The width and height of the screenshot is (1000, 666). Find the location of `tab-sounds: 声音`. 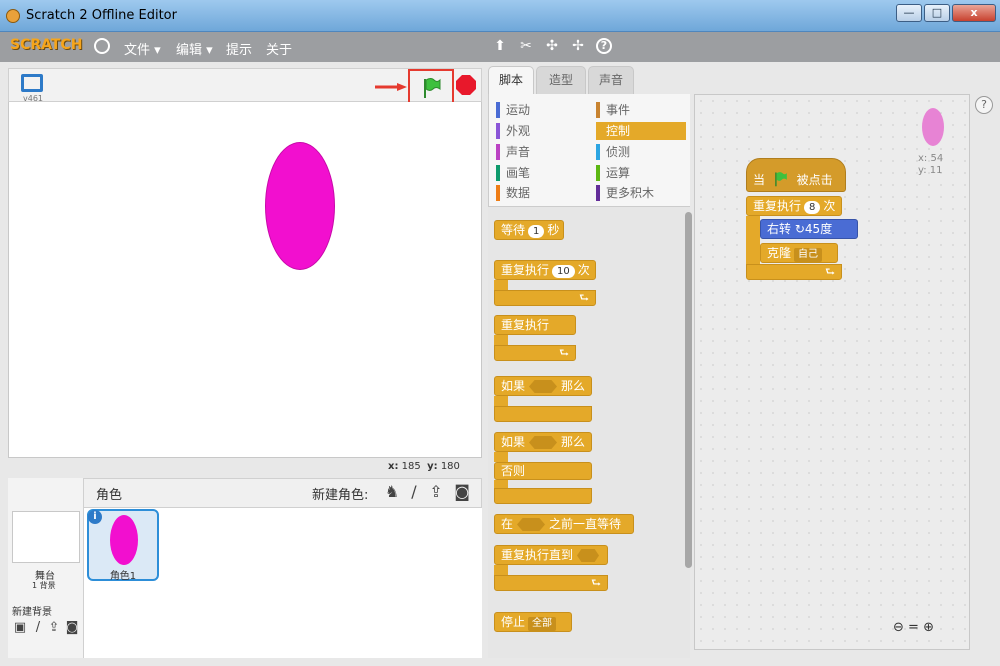

tab-sounds: 声音 is located at coordinates (611, 80).